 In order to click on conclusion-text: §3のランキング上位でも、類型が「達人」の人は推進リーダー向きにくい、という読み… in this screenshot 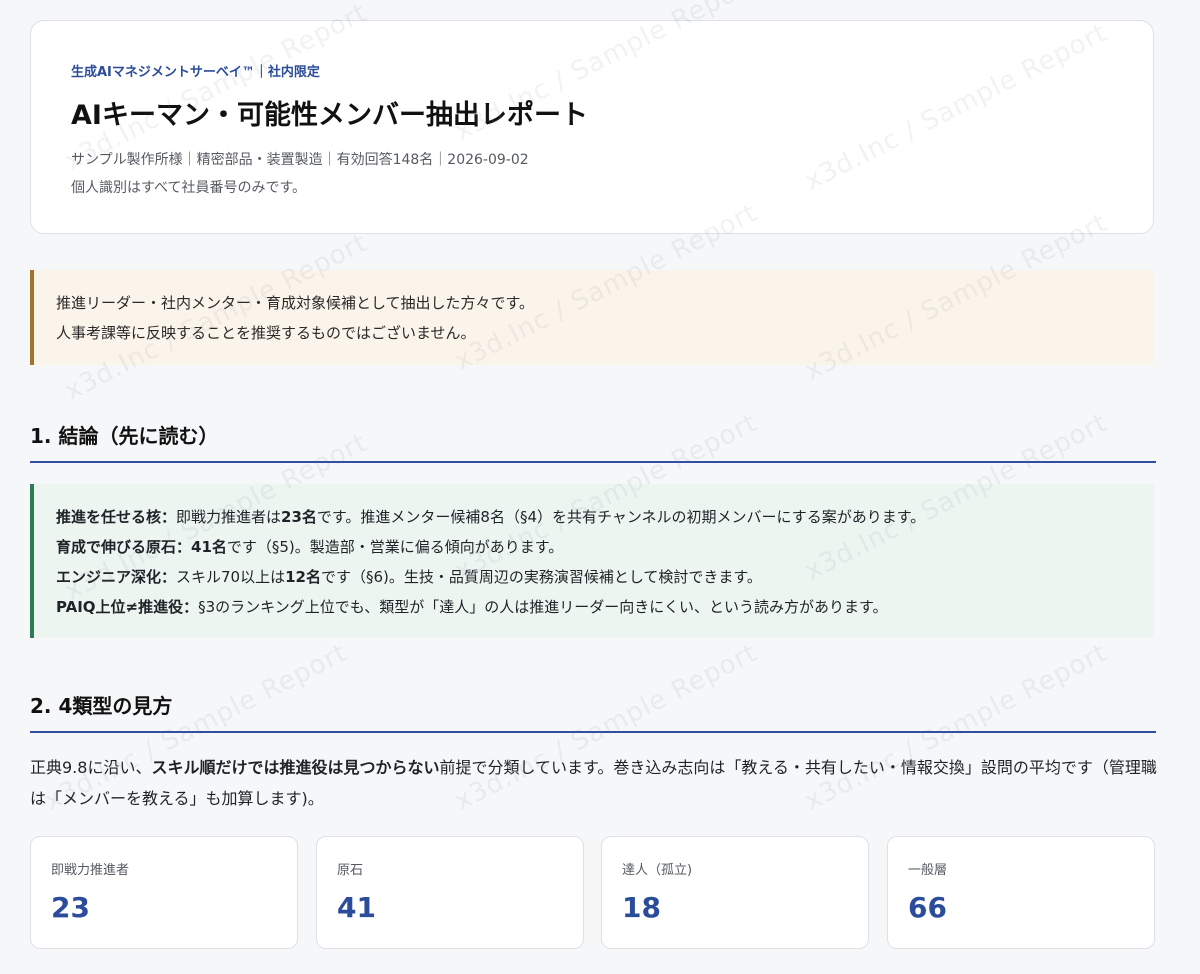, I will do `click(543, 607)`.